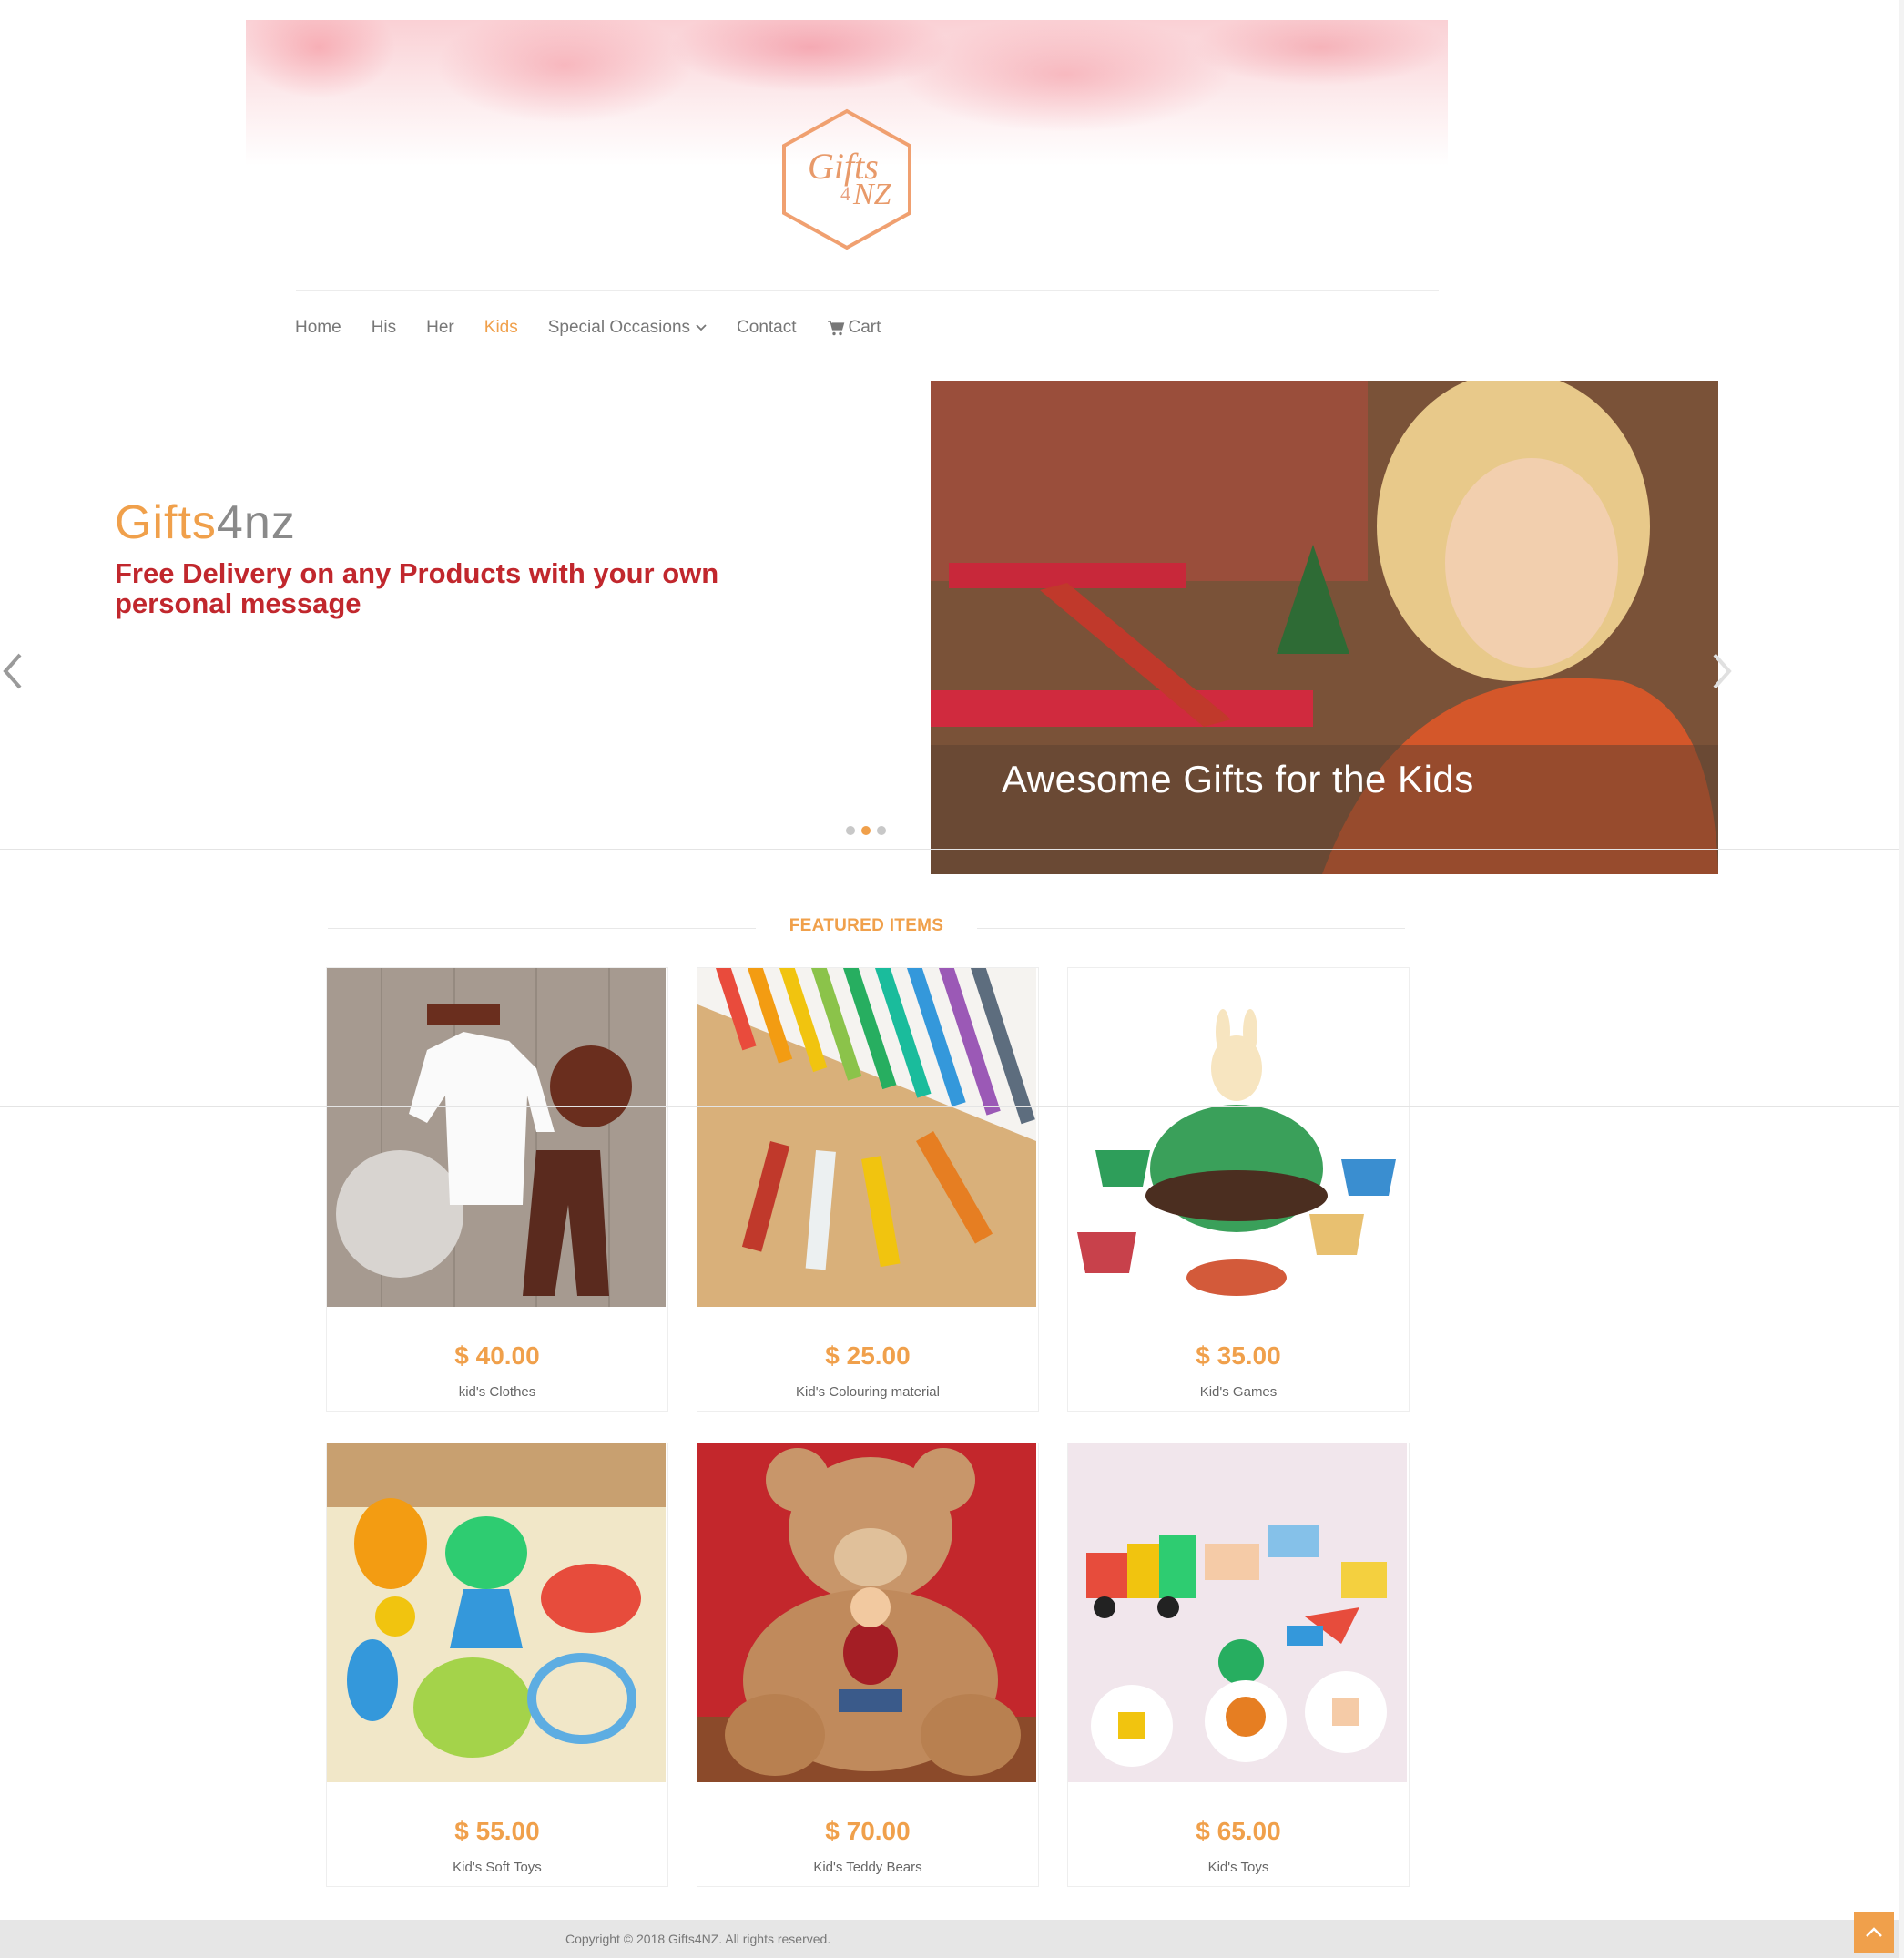 The width and height of the screenshot is (1904, 1958). I want to click on product-price: $ 35.00, so click(1238, 1355).